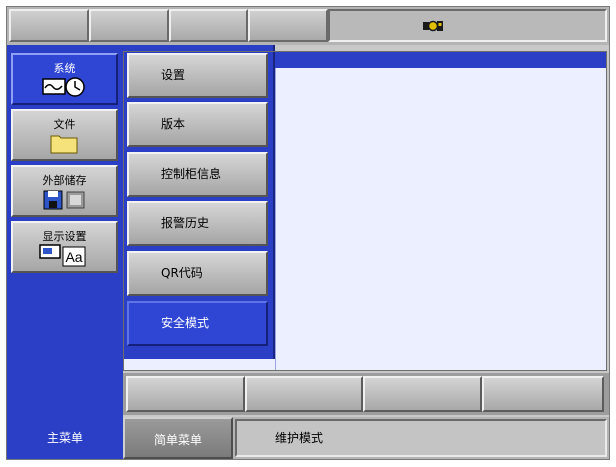 The image size is (616, 467). What do you see at coordinates (63, 87) in the screenshot?
I see `system-monitor-clock-icon` at bounding box center [63, 87].